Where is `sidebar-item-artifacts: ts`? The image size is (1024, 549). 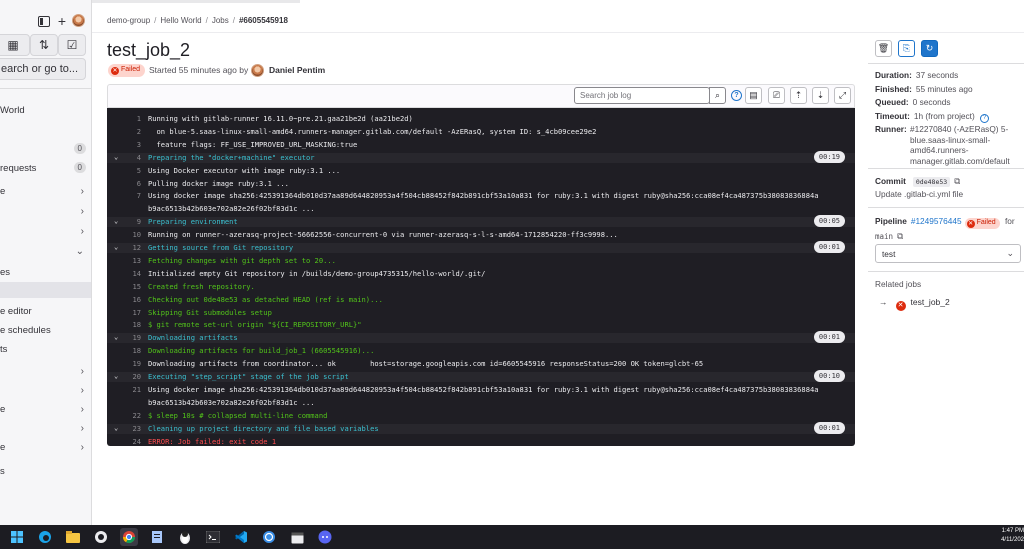
sidebar-item-artifacts: ts is located at coordinates (45, 353).